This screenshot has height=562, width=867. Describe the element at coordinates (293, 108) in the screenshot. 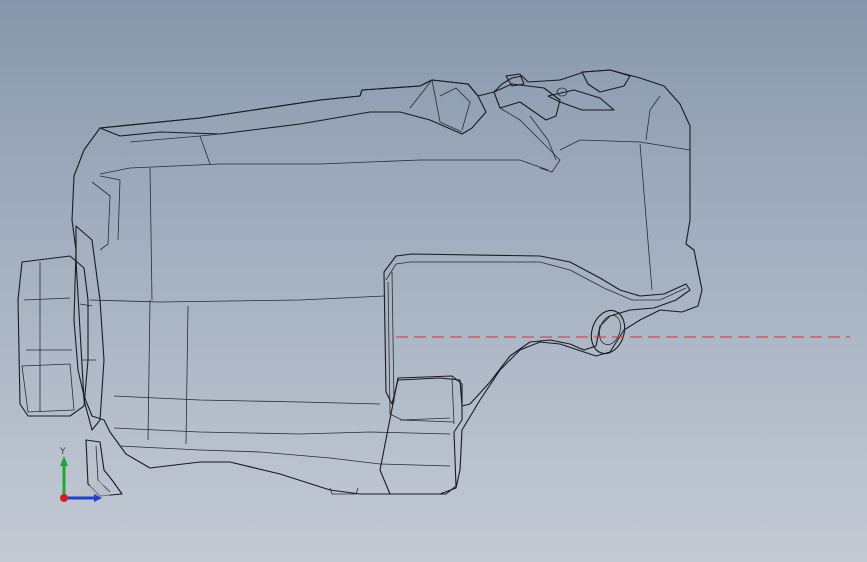

I see `top-ridge` at that location.